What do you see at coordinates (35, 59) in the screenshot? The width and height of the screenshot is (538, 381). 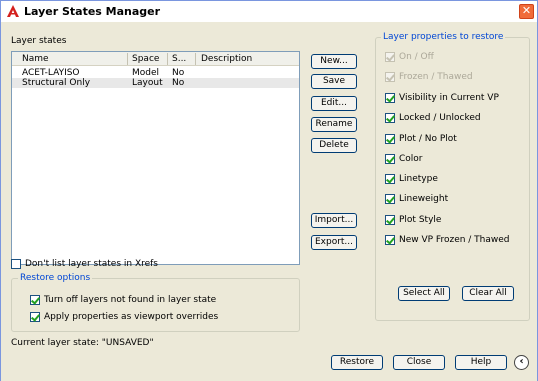 I see `column-header-name: Name` at bounding box center [35, 59].